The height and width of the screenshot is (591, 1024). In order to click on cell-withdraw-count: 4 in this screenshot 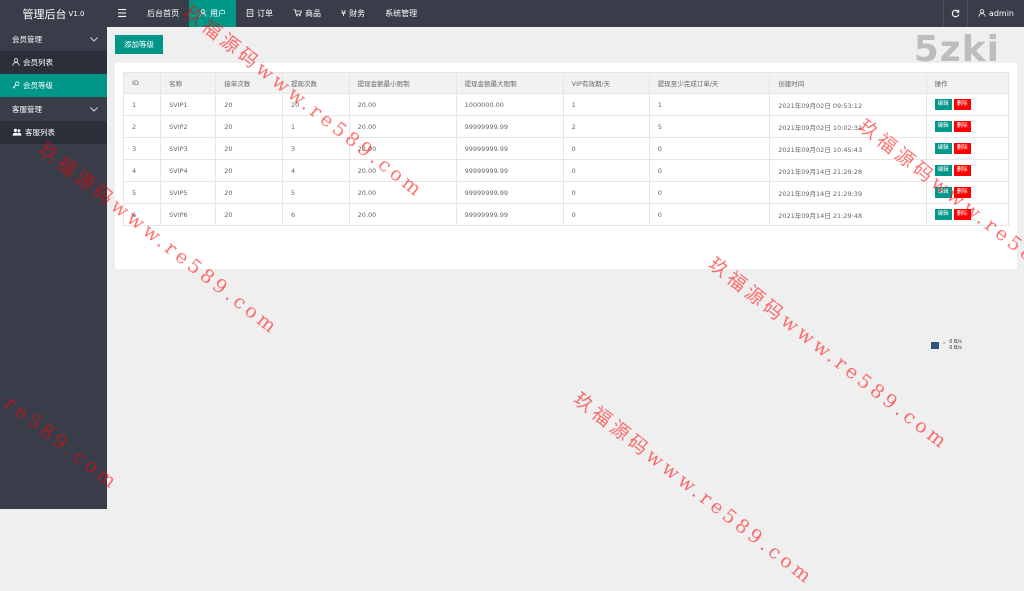, I will do `click(315, 170)`.